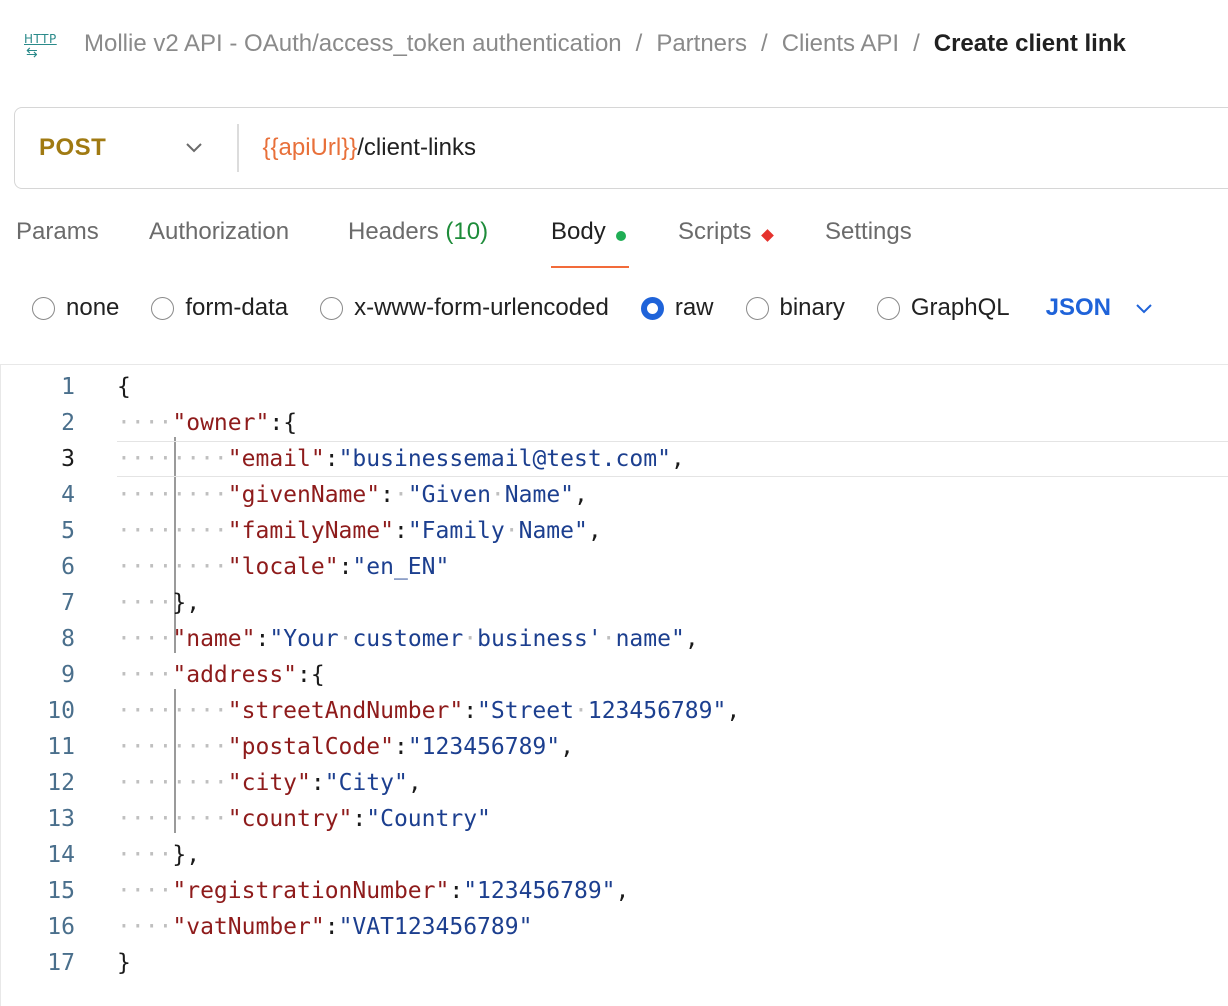 The width and height of the screenshot is (1228, 1006). I want to click on line-number: 17, so click(61, 963).